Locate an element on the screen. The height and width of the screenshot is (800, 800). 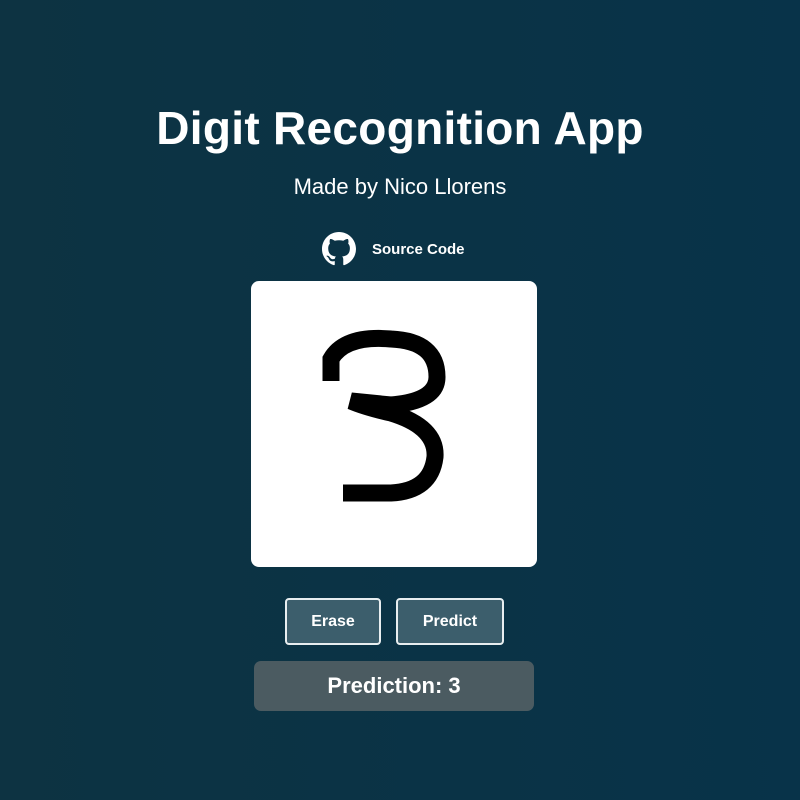
source-code-link: Source Code is located at coordinates (393, 249).